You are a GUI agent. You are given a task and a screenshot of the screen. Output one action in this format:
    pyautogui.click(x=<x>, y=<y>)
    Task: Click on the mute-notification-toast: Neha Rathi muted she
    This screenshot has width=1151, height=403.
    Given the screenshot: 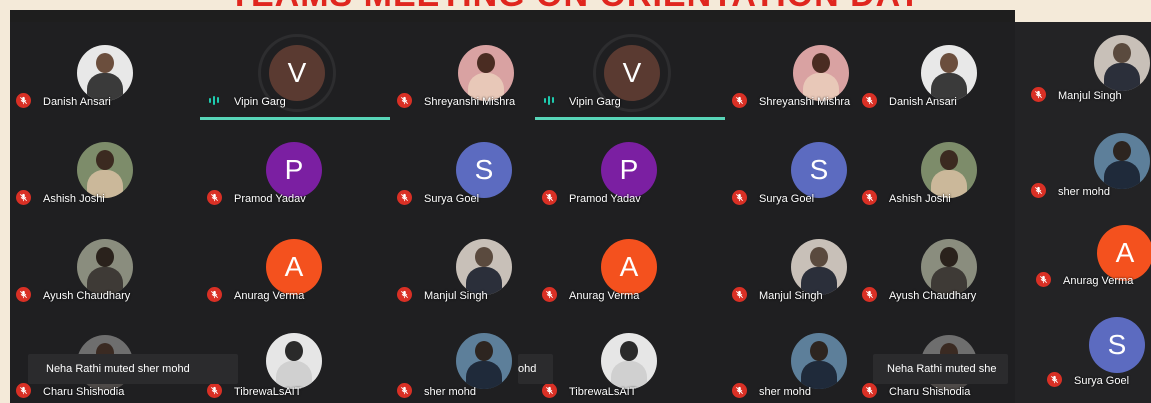 What is the action you would take?
    pyautogui.click(x=940, y=369)
    